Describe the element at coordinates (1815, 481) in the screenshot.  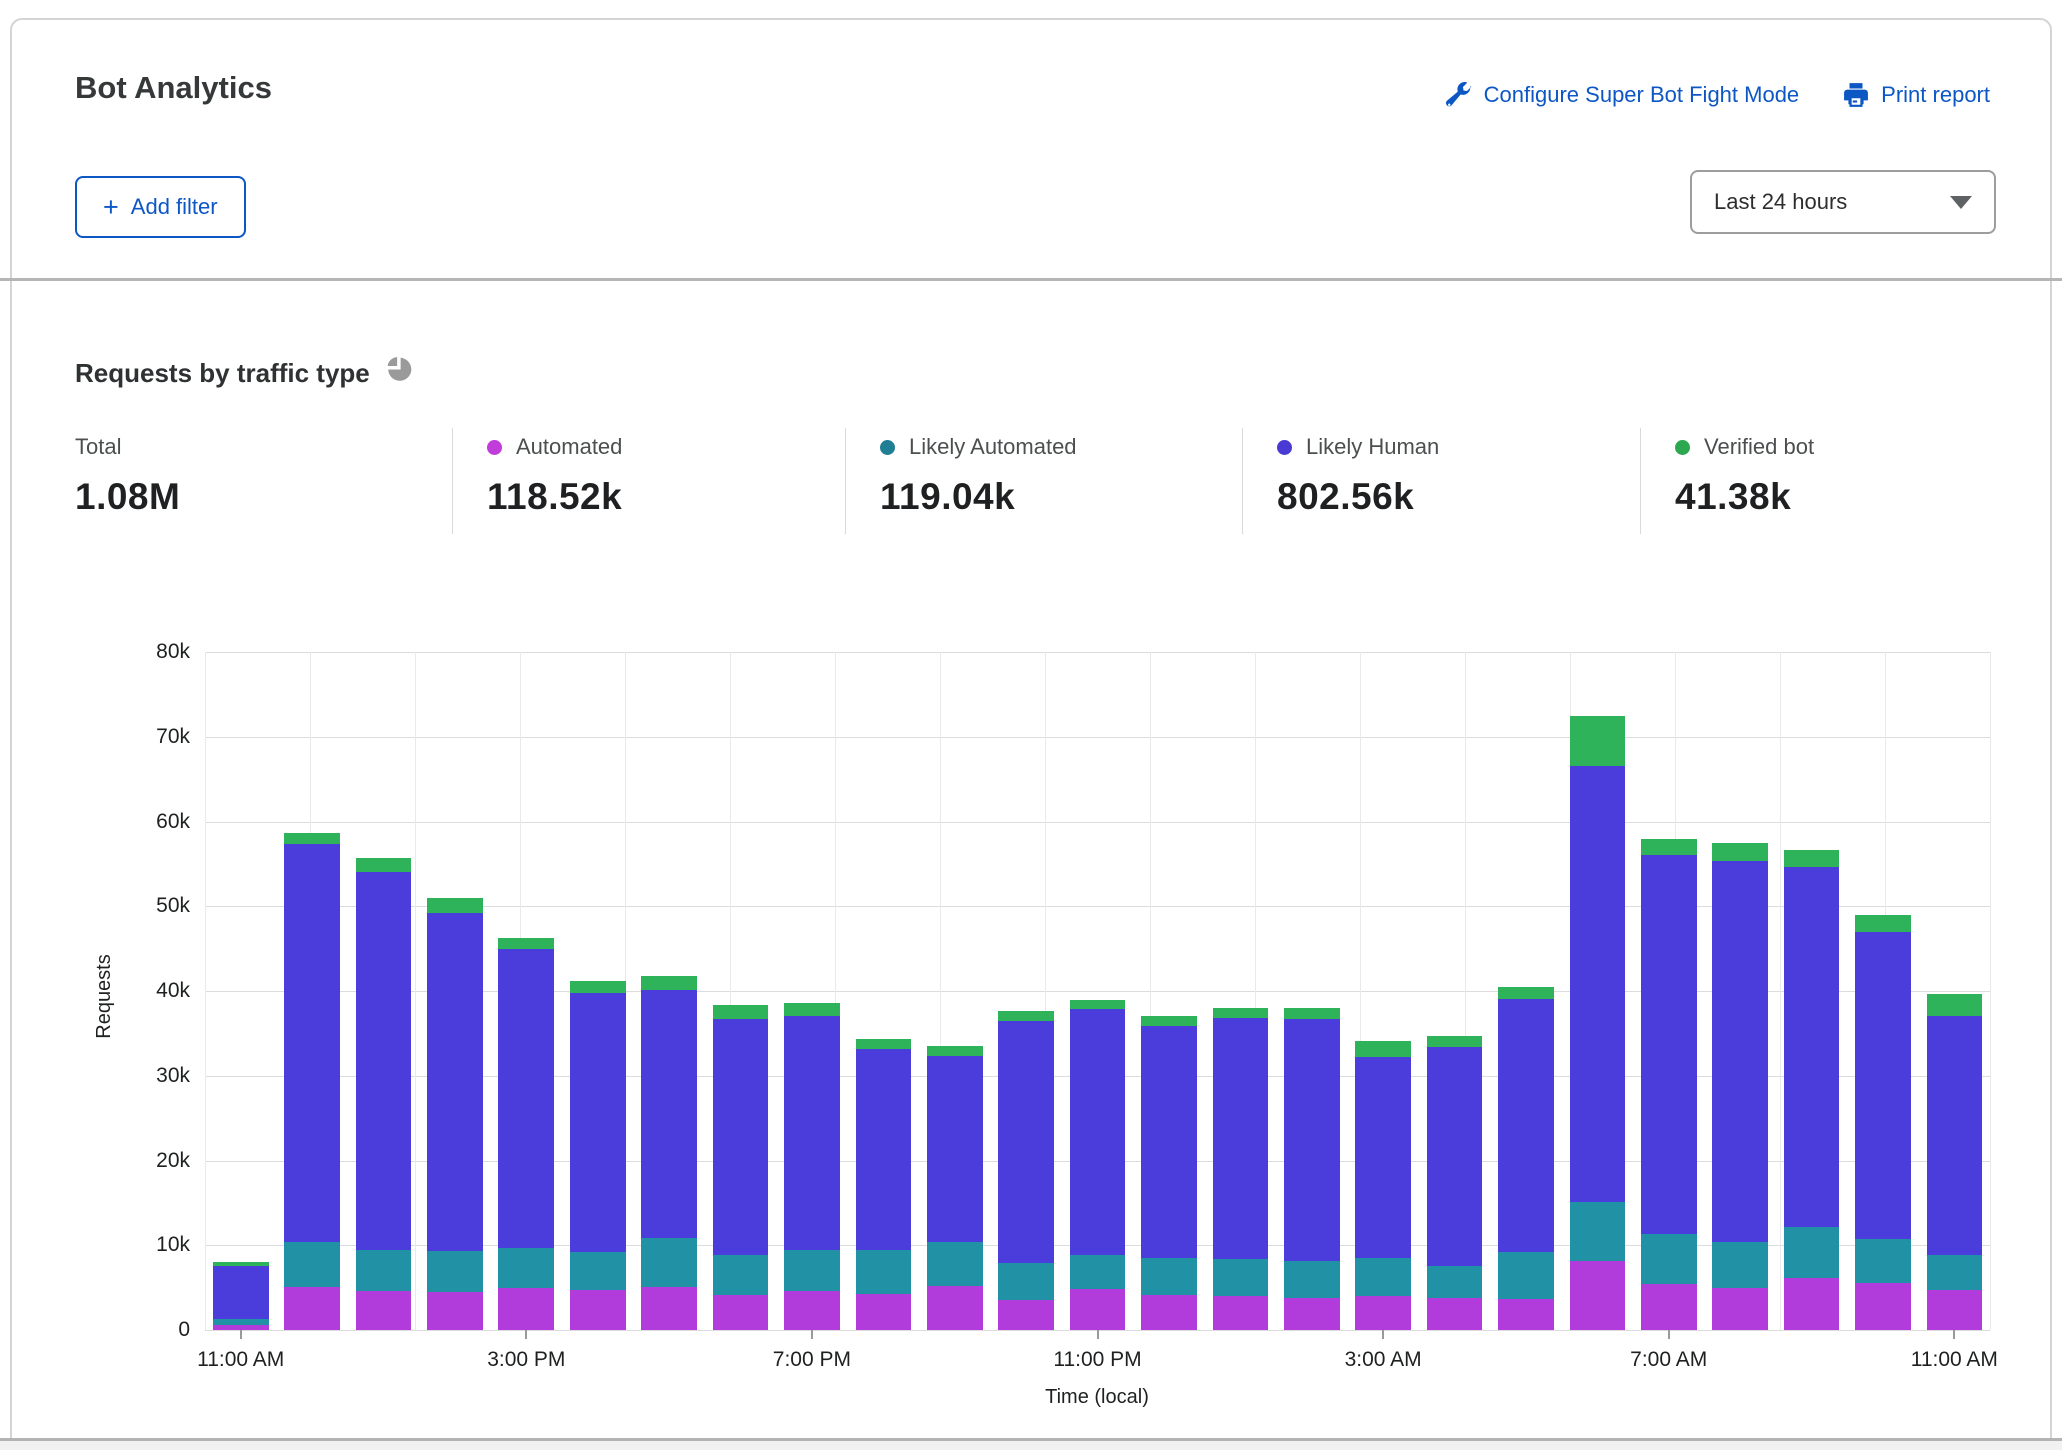
I see `stat-verified-bot: Verified bot 41.38k` at that location.